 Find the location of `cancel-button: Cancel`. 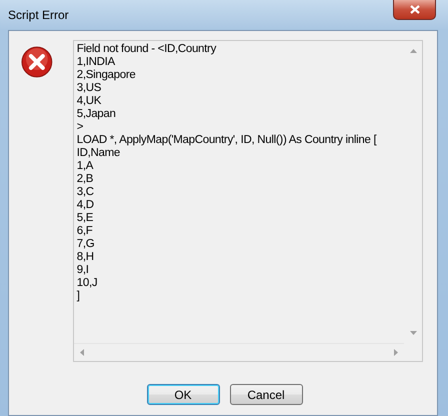

cancel-button: Cancel is located at coordinates (266, 394).